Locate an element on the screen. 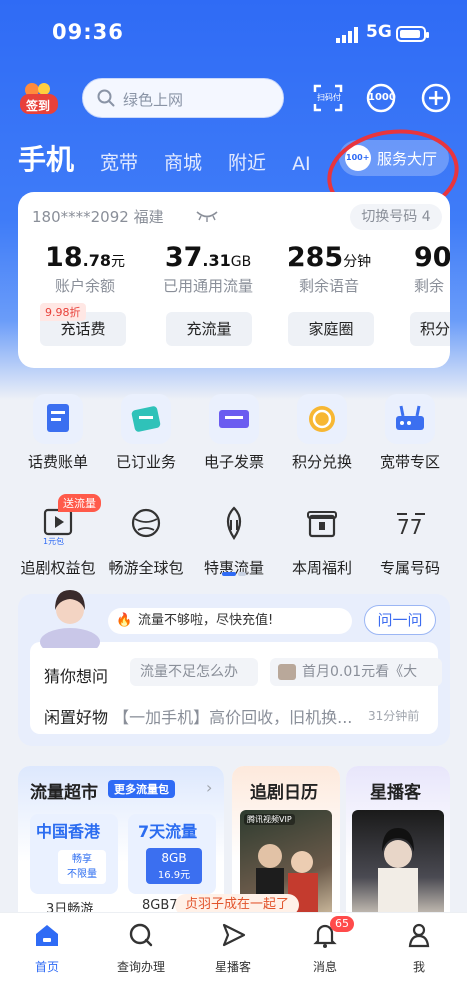 This screenshot has width=467, height=983. tab-nearby: 附近 is located at coordinates (247, 163).